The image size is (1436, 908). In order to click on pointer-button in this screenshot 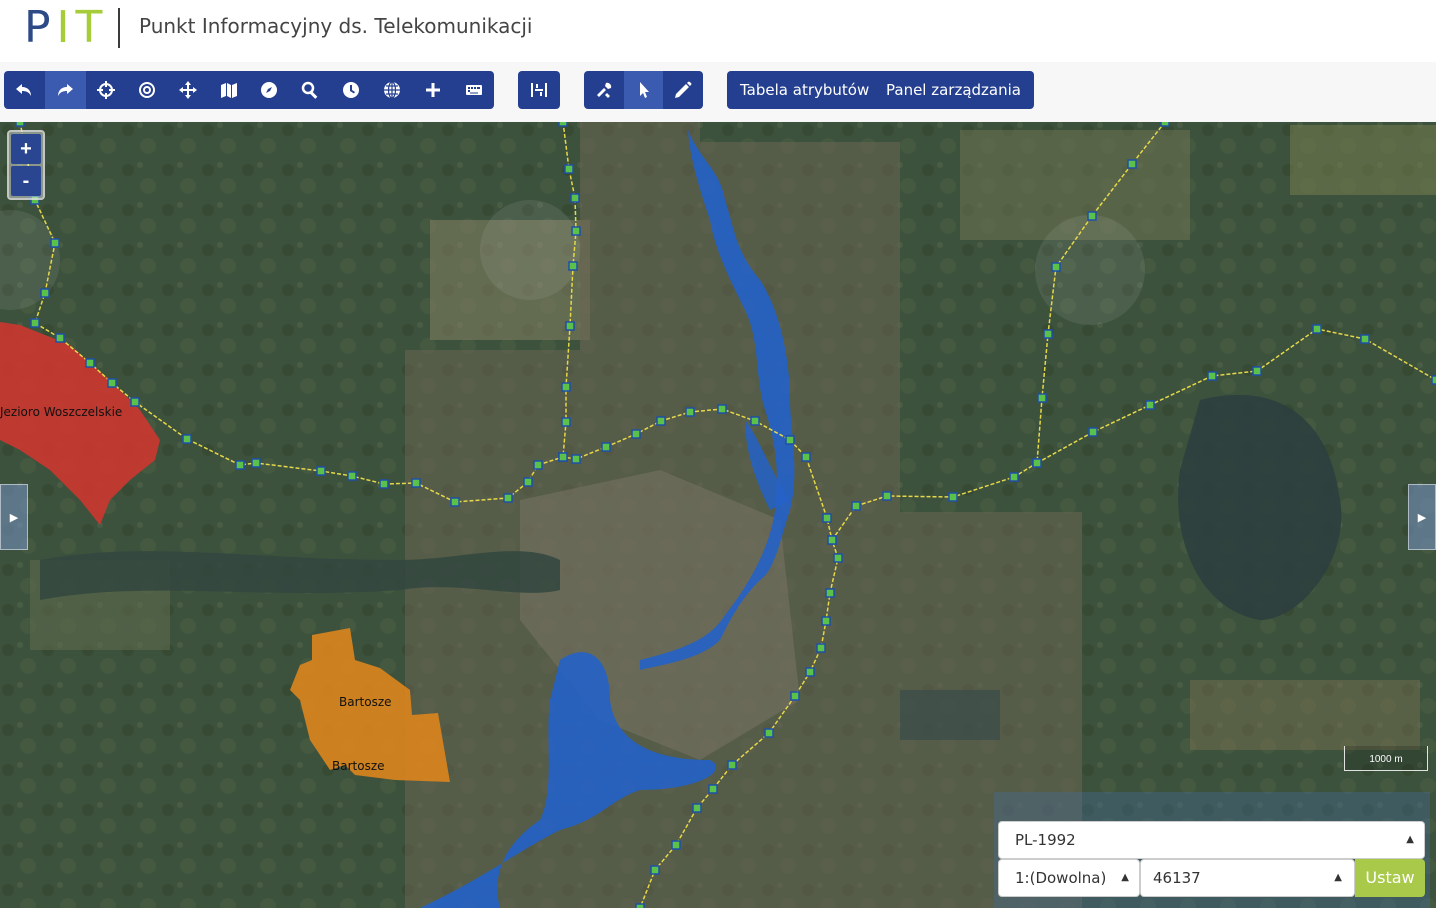, I will do `click(643, 90)`.